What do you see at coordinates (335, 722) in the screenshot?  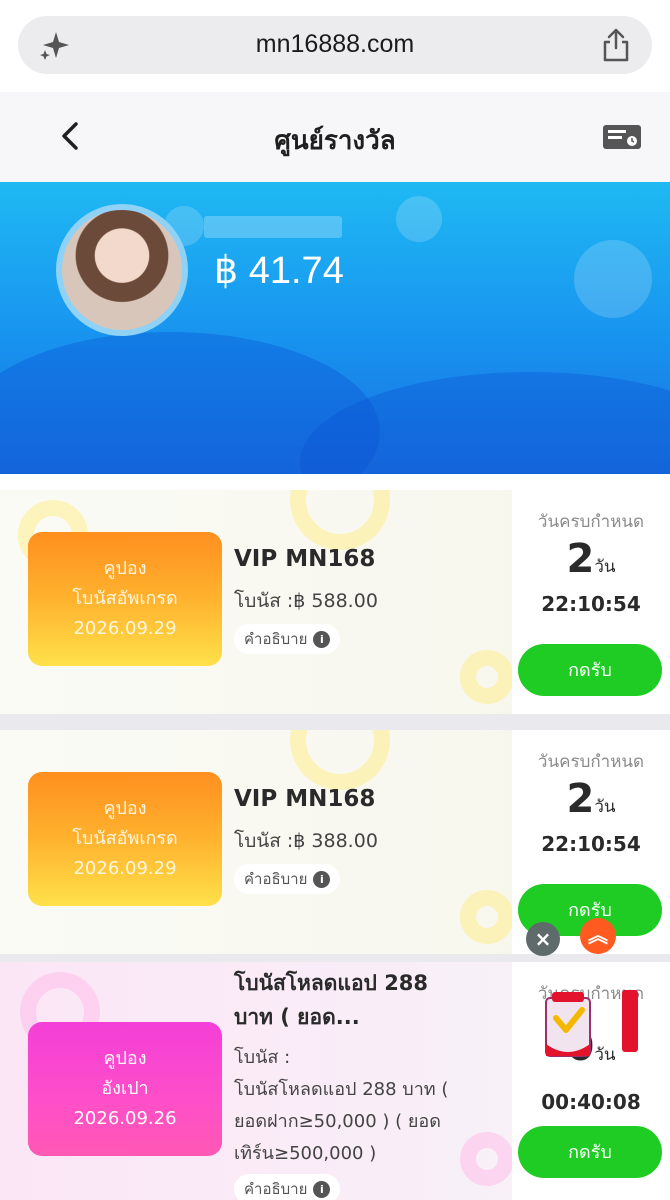 I see `card-divider` at bounding box center [335, 722].